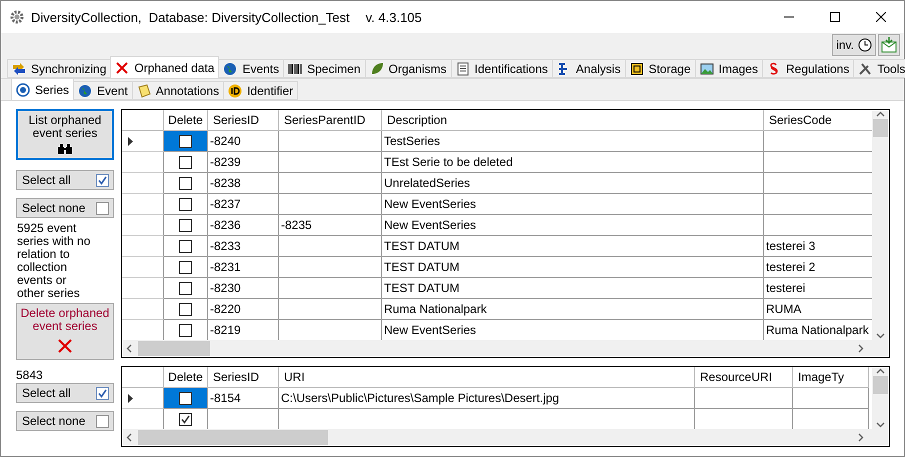 The height and width of the screenshot is (457, 905). Describe the element at coordinates (573, 120) in the screenshot. I see `column-header: Description` at that location.